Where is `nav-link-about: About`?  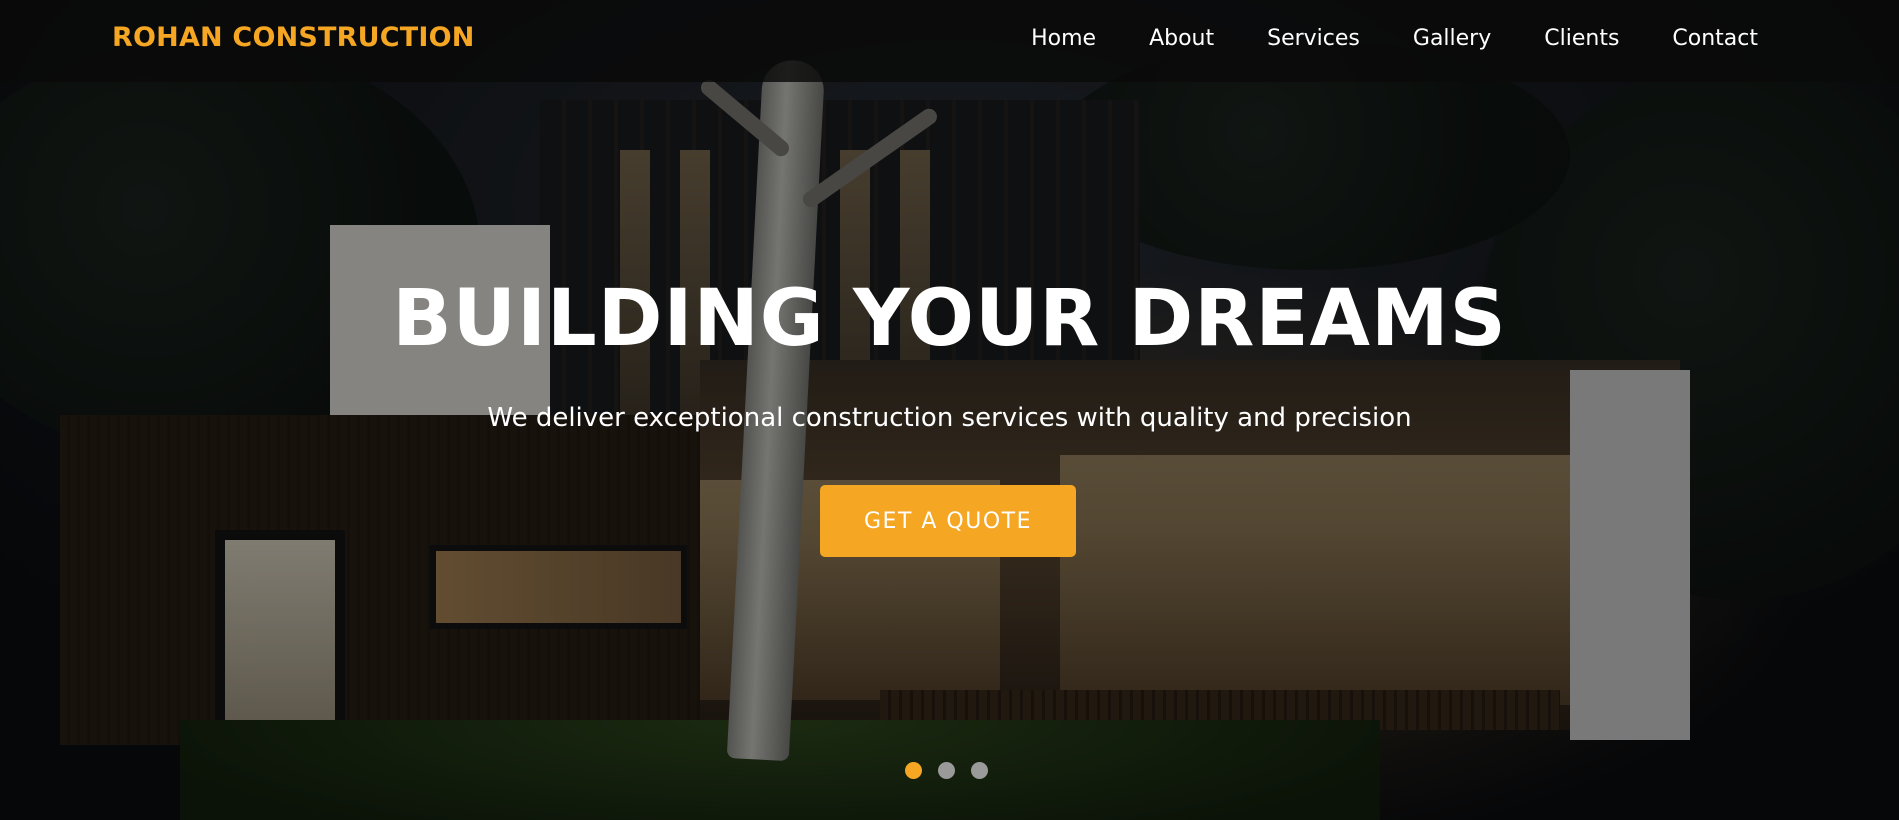
nav-link-about: About is located at coordinates (1181, 38).